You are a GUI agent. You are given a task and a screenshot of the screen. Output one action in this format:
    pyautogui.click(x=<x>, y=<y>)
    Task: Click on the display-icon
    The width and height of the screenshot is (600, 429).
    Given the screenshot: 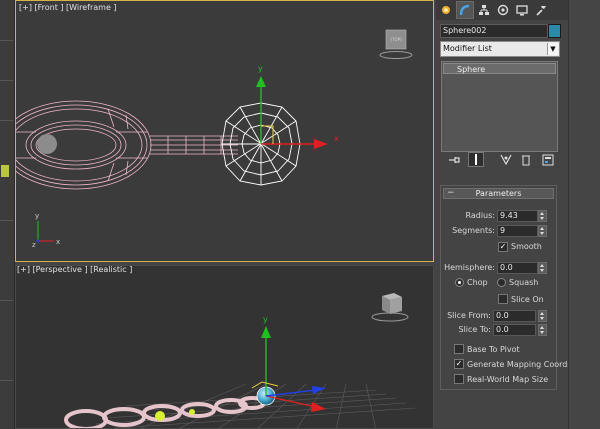 What is the action you would take?
    pyautogui.click(x=522, y=10)
    